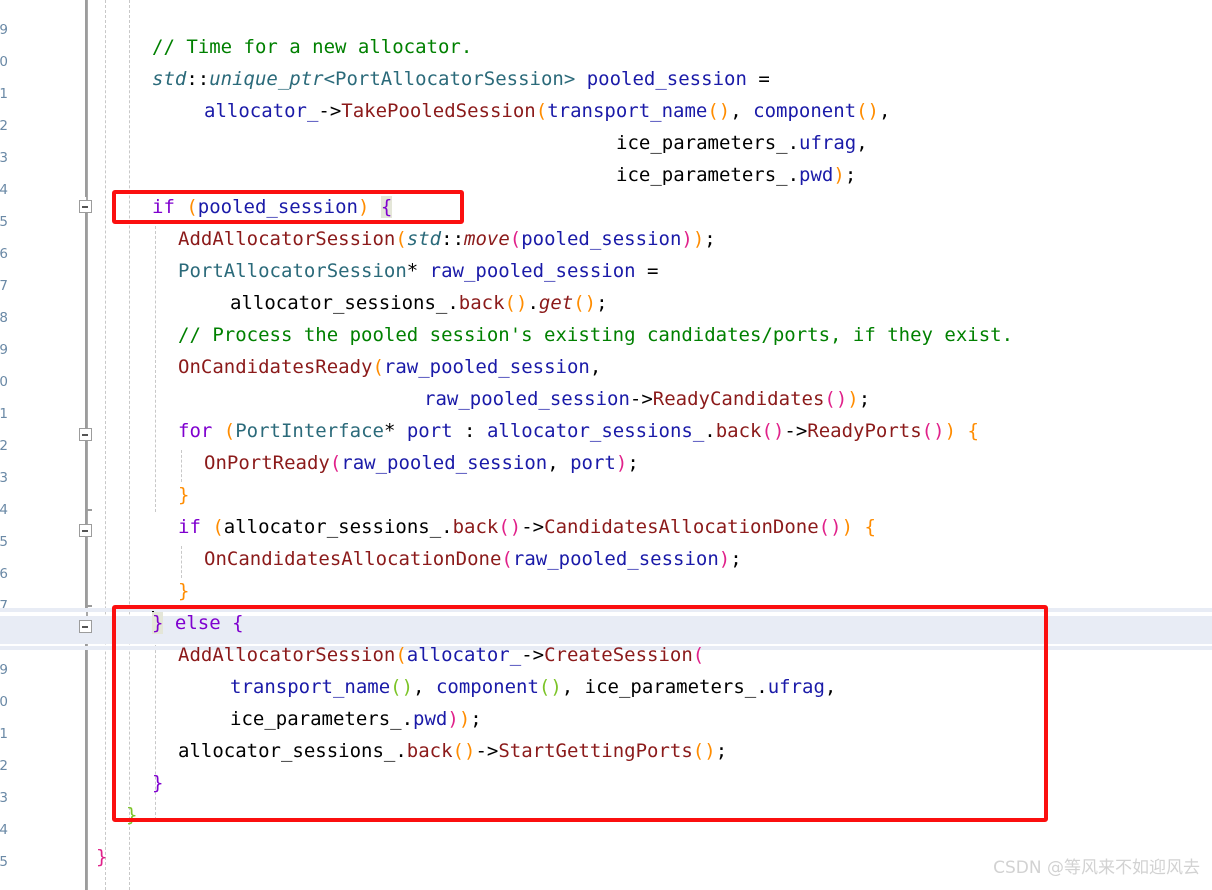  Describe the element at coordinates (1096, 868) in the screenshot. I see `csdn-watermark: CSDN @等风来不如迎风去` at that location.